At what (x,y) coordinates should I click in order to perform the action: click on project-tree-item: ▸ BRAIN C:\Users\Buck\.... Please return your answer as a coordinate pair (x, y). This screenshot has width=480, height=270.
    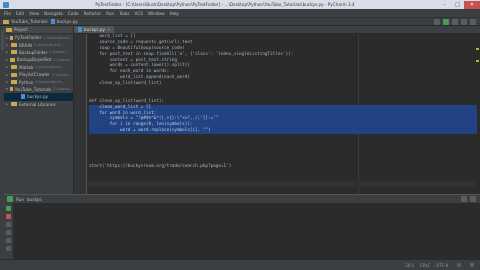
    Looking at the image, I should click on (38, 44).